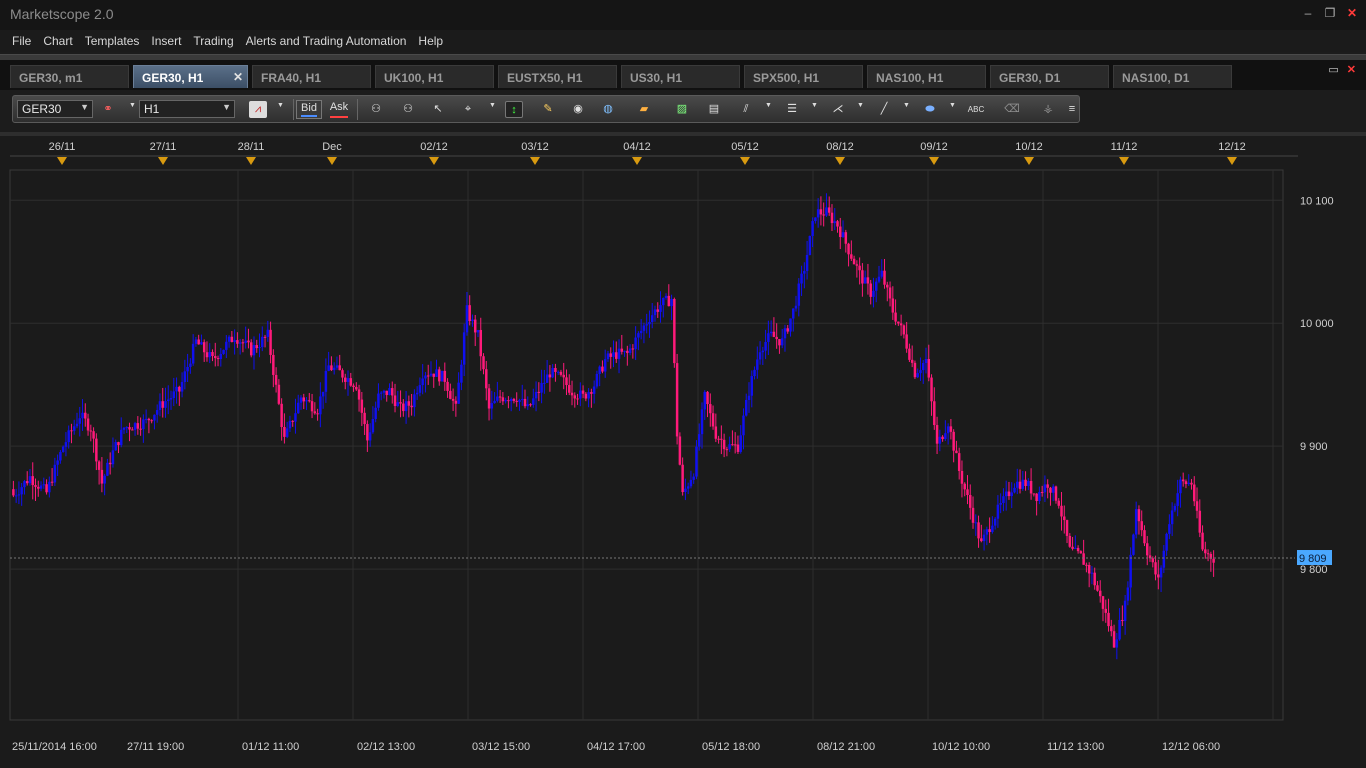  What do you see at coordinates (644, 109) in the screenshot?
I see `ruler-icon: ▰` at bounding box center [644, 109].